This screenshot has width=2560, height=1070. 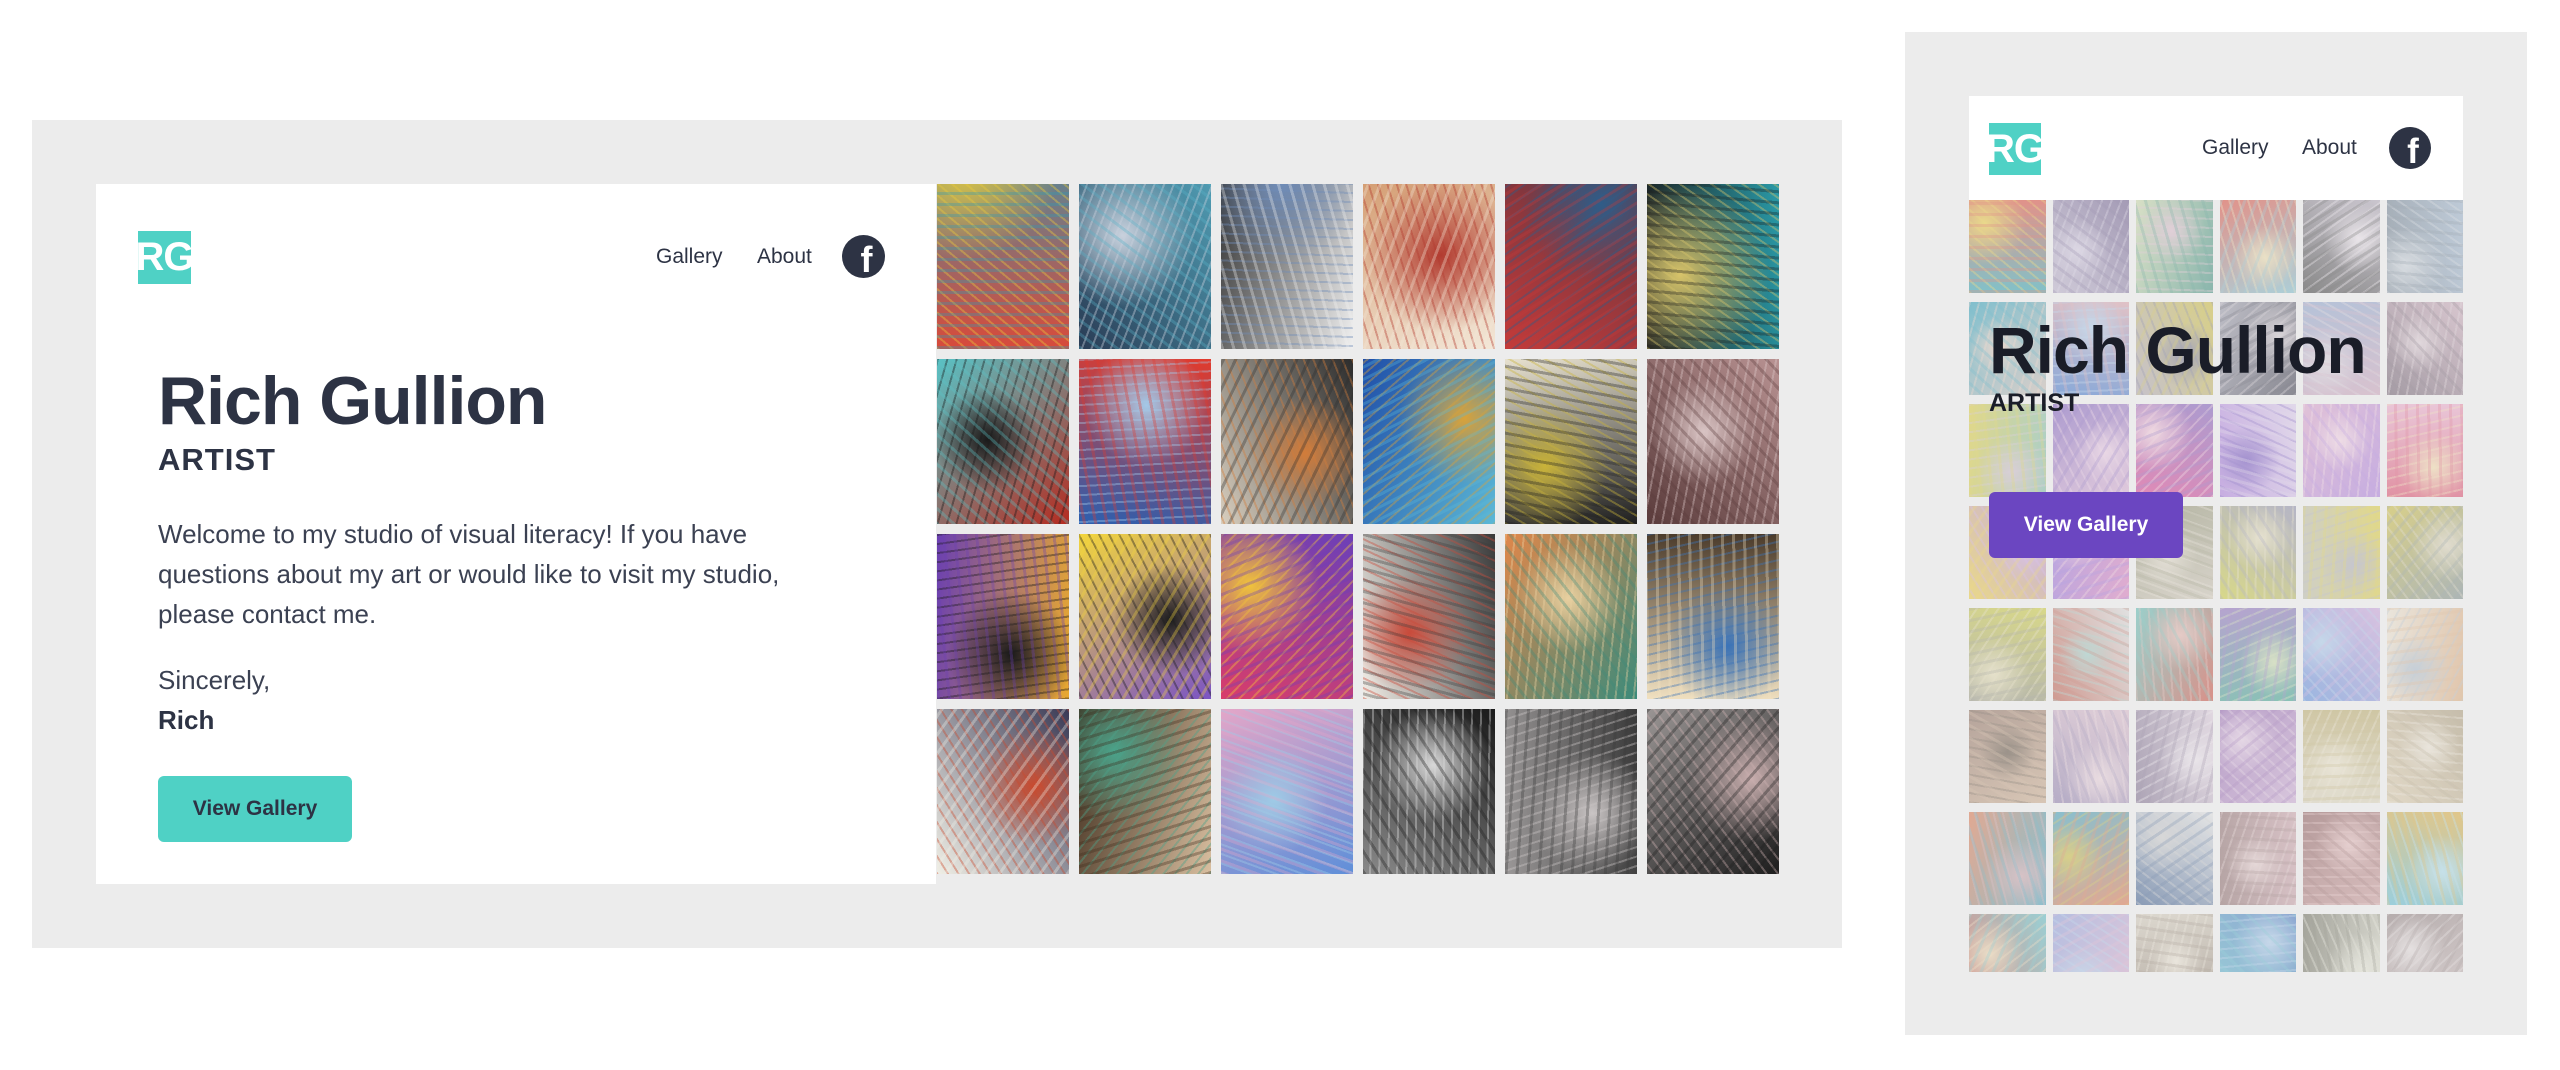 What do you see at coordinates (186, 720) in the screenshot?
I see `signature-text: Rich` at bounding box center [186, 720].